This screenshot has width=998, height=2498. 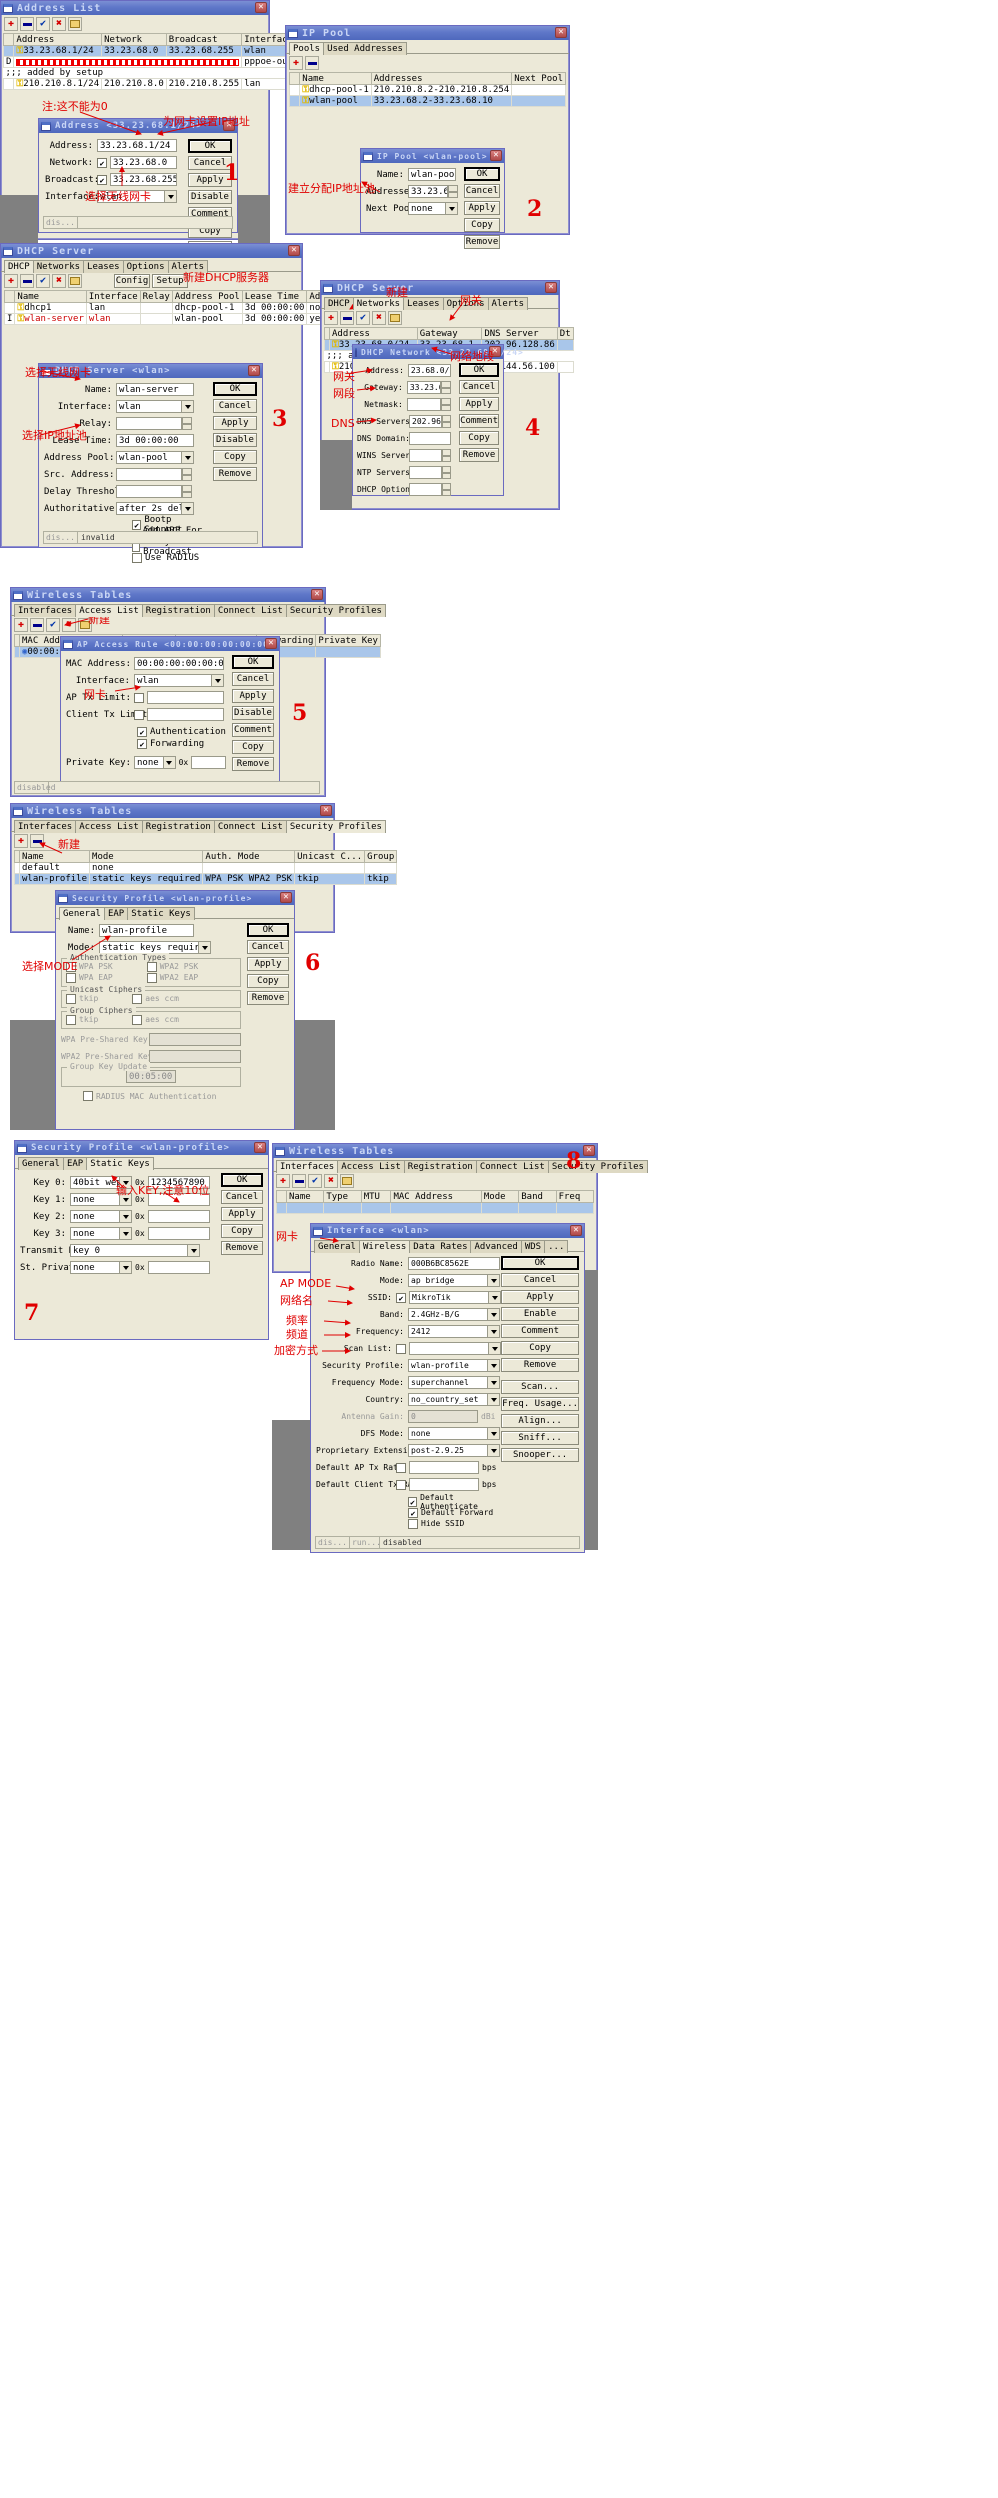 I want to click on check-default-forward: Default Forward, so click(x=457, y=1512).